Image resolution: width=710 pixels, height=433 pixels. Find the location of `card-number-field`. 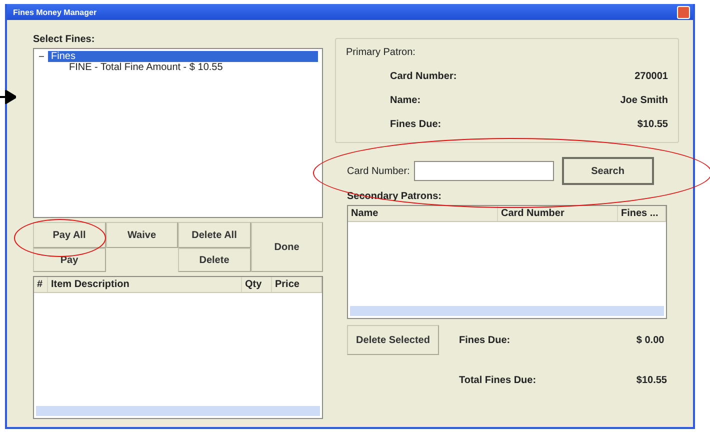

card-number-field is located at coordinates (484, 171).